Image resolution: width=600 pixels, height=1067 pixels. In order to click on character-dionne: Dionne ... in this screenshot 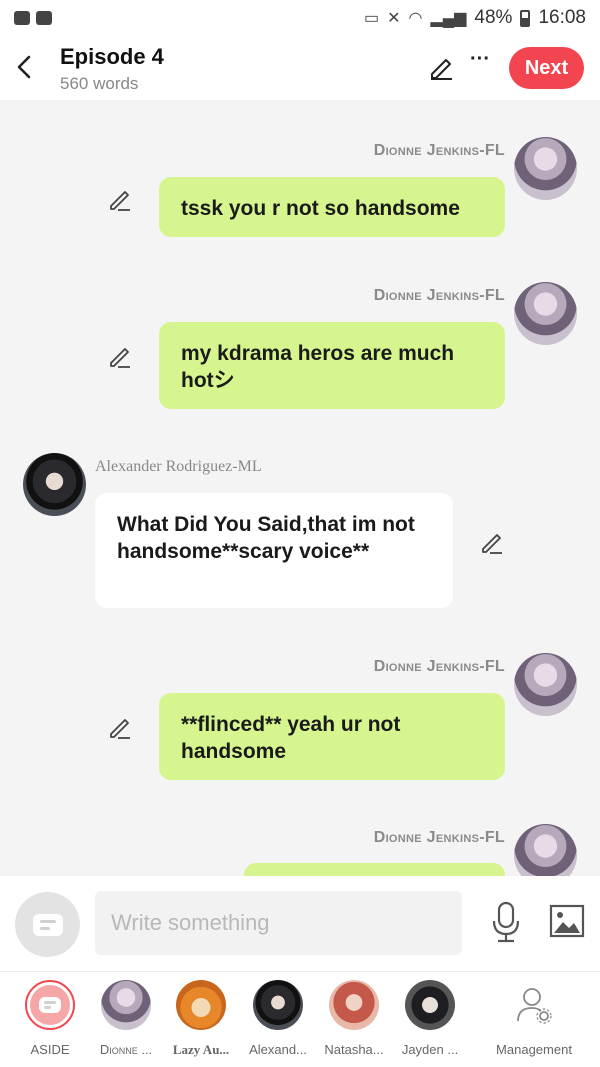, I will do `click(126, 1018)`.